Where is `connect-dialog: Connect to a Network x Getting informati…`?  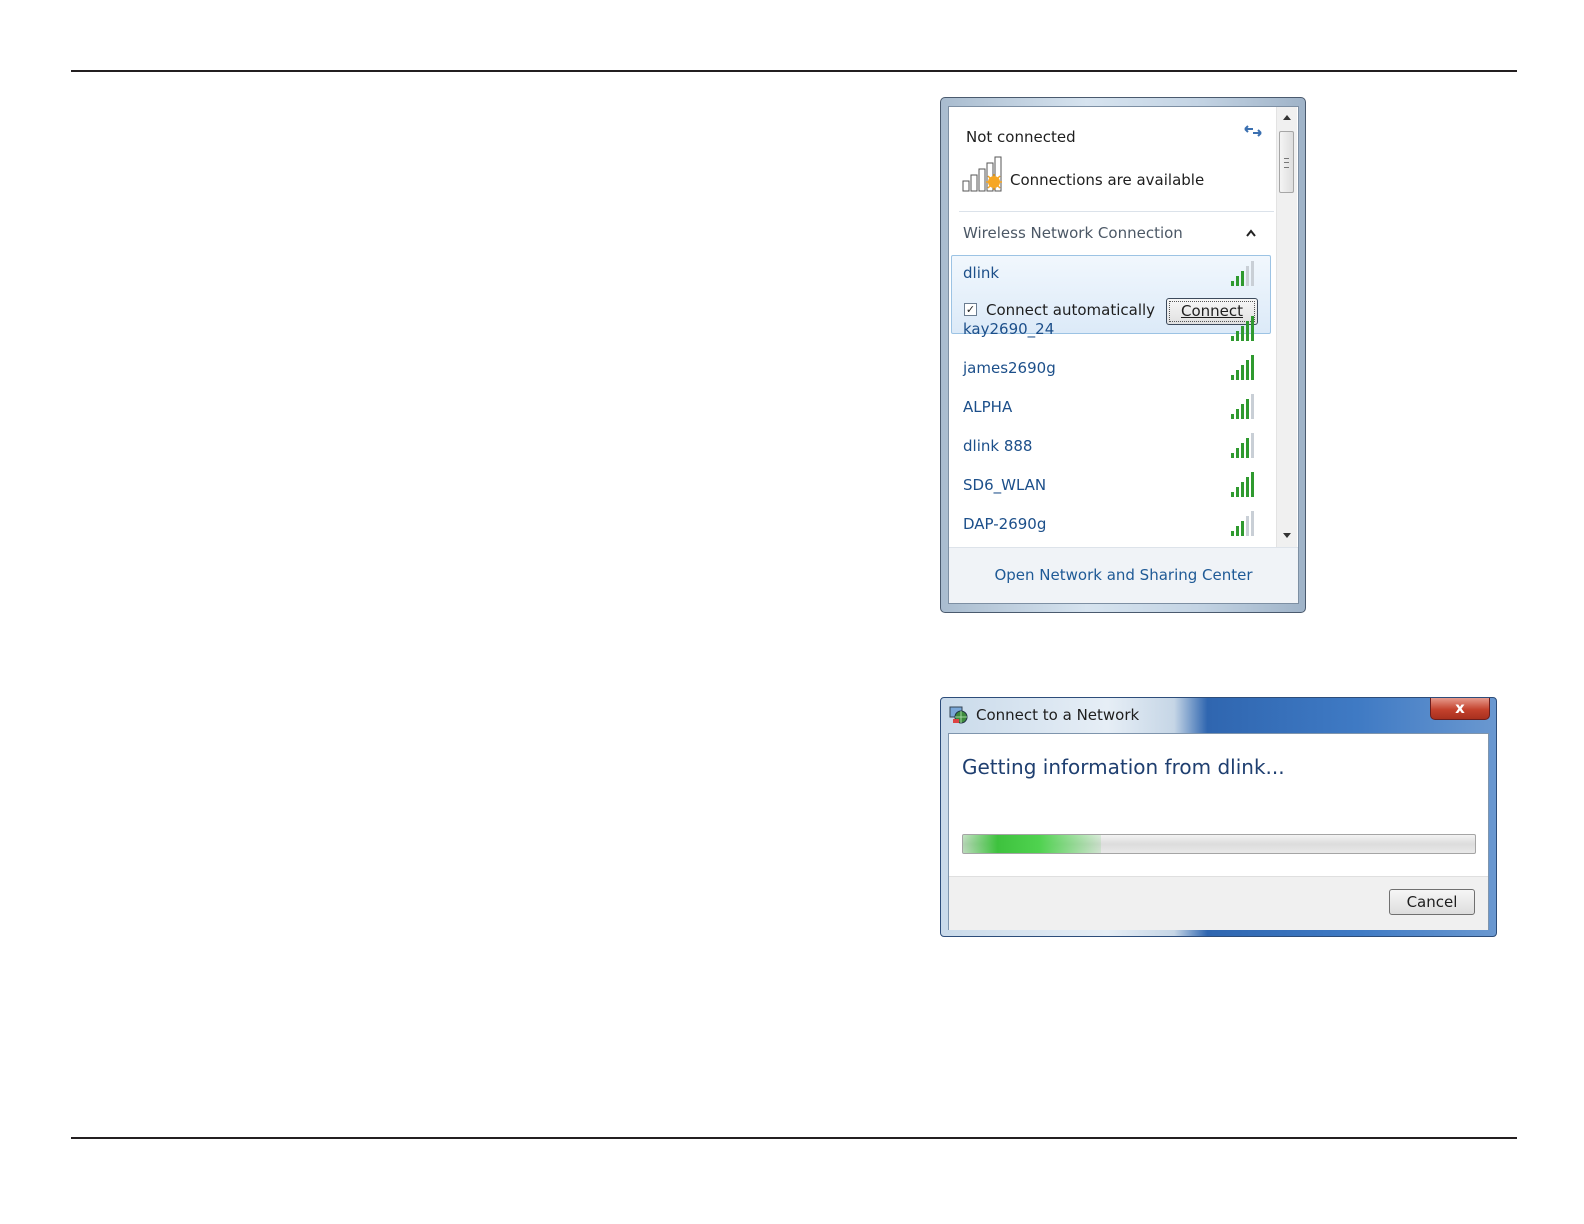
connect-dialog: Connect to a Network x Getting informati… is located at coordinates (1218, 817).